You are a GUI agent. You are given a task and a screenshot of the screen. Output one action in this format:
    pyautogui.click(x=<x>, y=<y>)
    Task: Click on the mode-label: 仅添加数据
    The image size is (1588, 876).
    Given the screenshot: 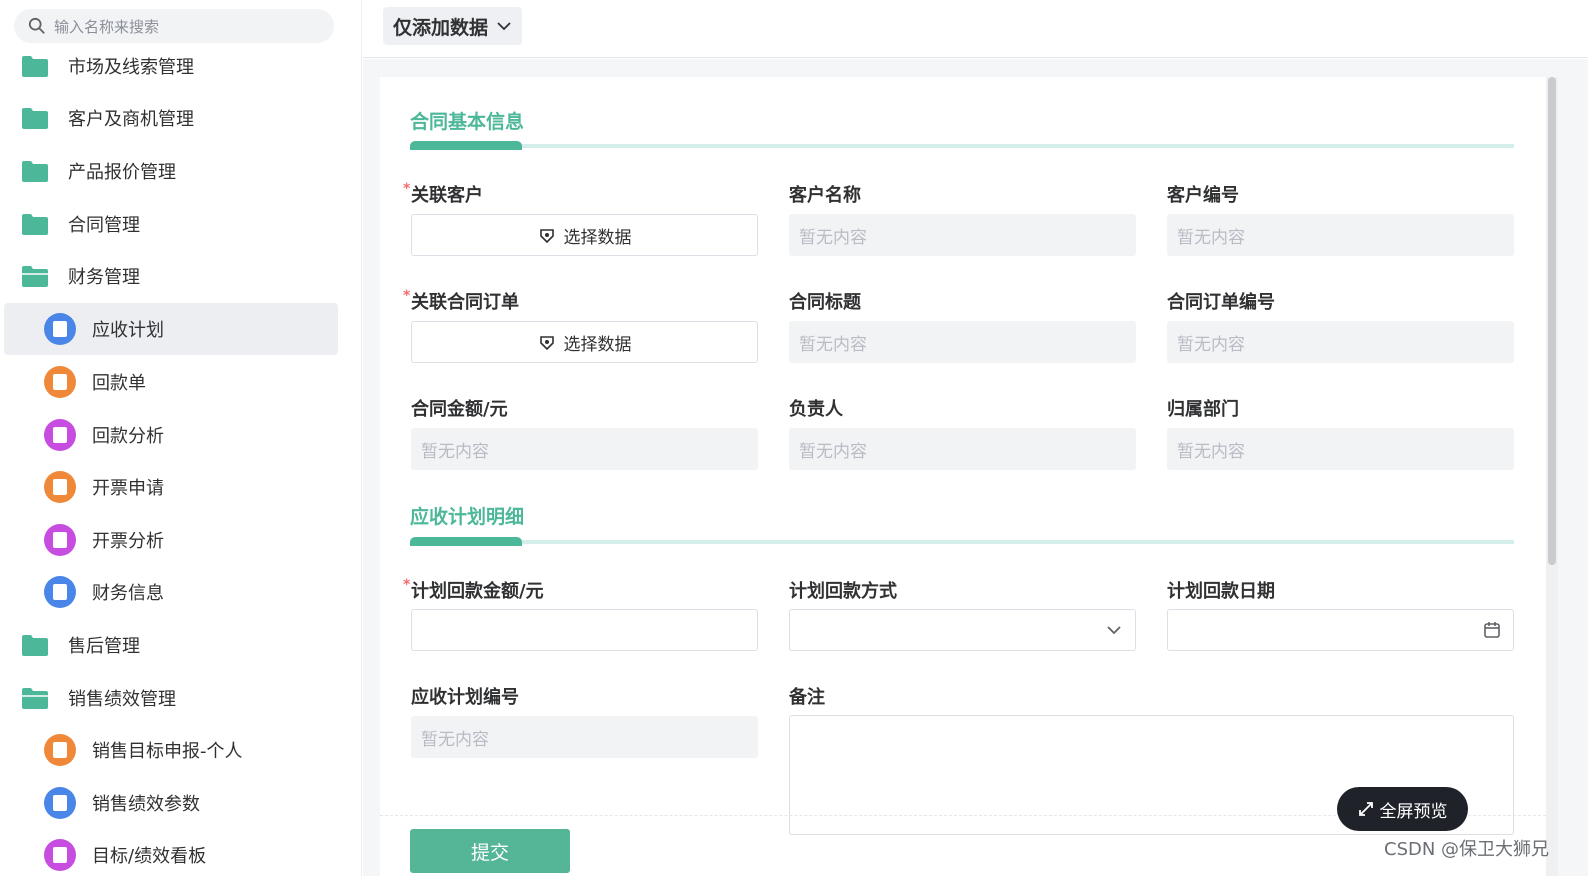 What is the action you would take?
    pyautogui.click(x=441, y=27)
    